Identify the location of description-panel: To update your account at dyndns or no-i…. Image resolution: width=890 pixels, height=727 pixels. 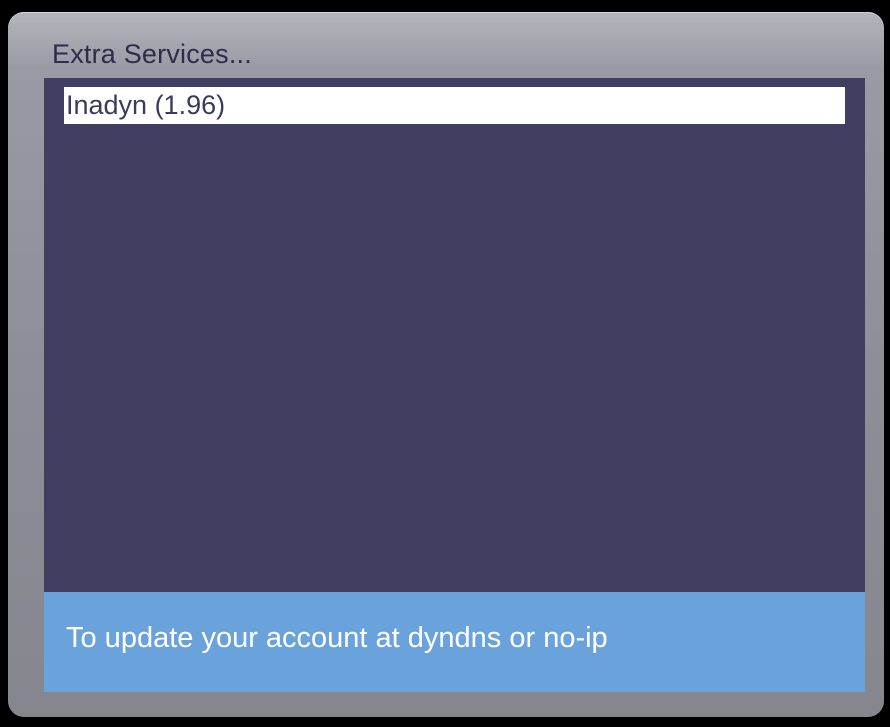
(454, 642).